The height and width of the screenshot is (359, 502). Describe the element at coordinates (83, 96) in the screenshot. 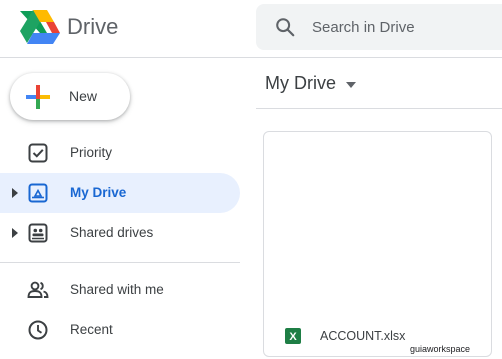

I see `new-button-label: New` at that location.